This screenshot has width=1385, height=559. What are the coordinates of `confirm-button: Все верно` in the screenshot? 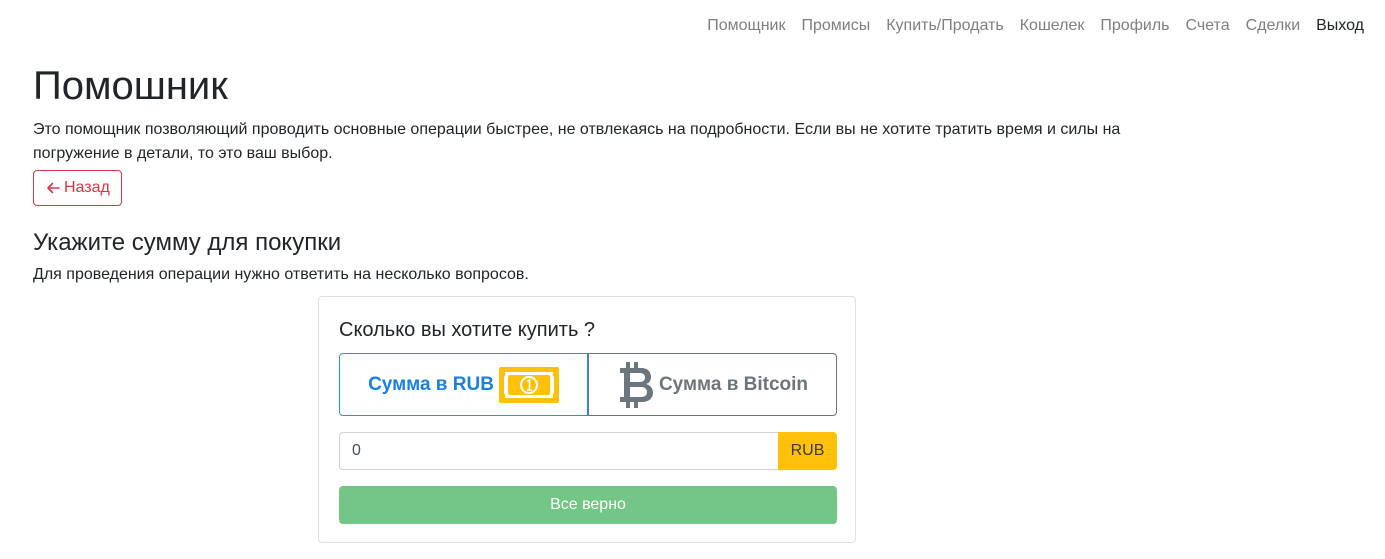 It's located at (588, 505).